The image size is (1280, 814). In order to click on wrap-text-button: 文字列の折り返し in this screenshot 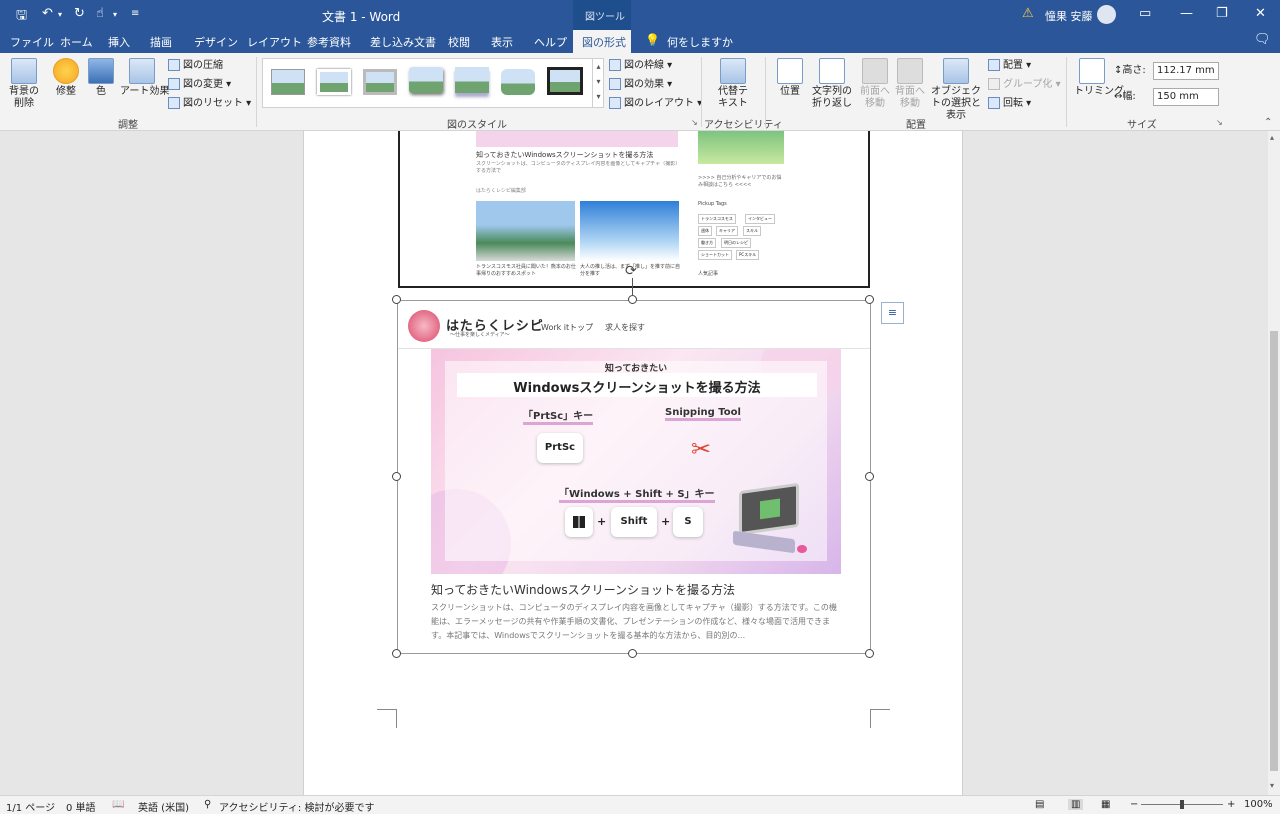, I will do `click(832, 84)`.